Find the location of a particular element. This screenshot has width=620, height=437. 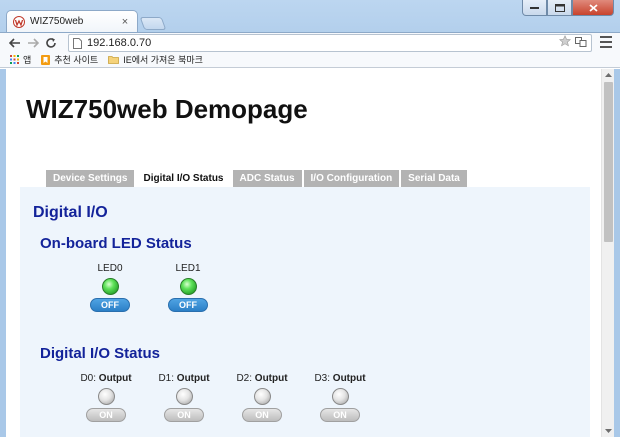

maximize-button is located at coordinates (559, 8).